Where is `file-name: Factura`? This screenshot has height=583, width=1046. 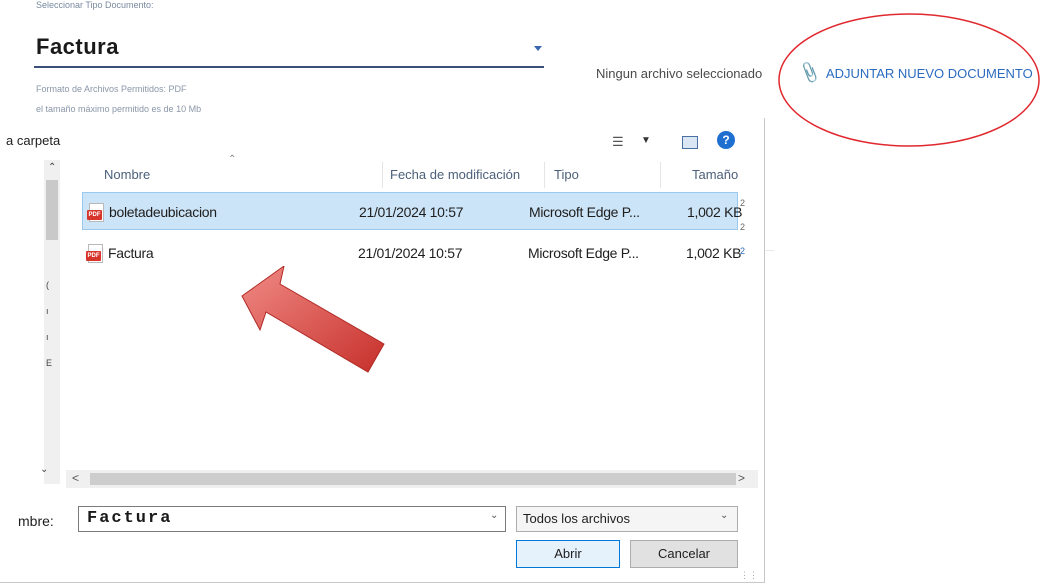
file-name: Factura is located at coordinates (131, 253).